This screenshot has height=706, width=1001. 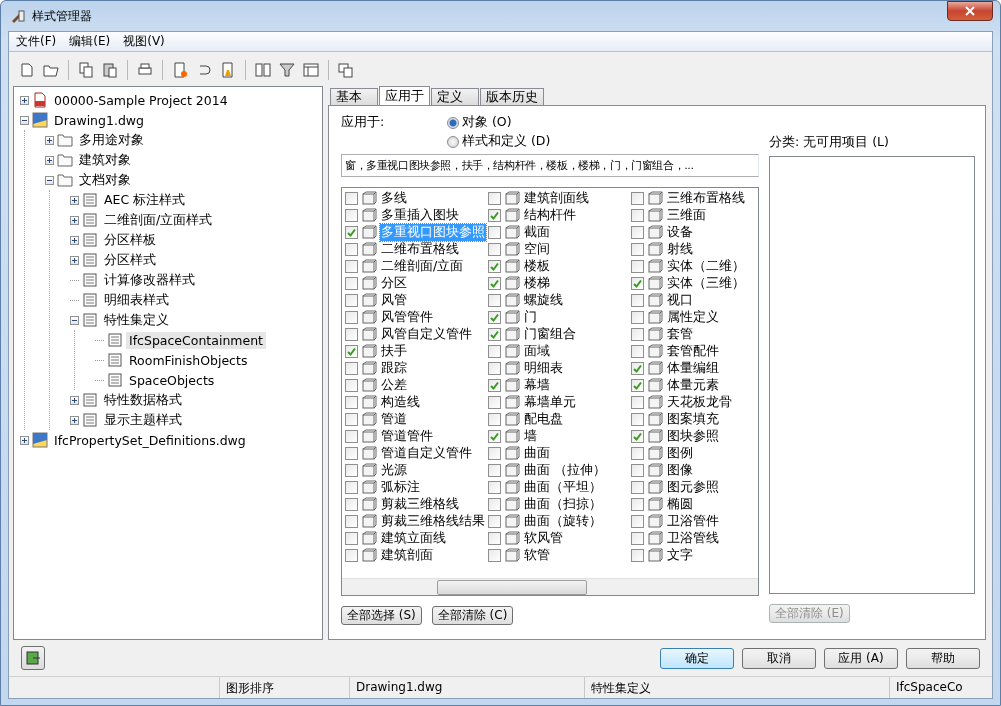 What do you see at coordinates (680, 300) in the screenshot?
I see `object-type-label: 视口` at bounding box center [680, 300].